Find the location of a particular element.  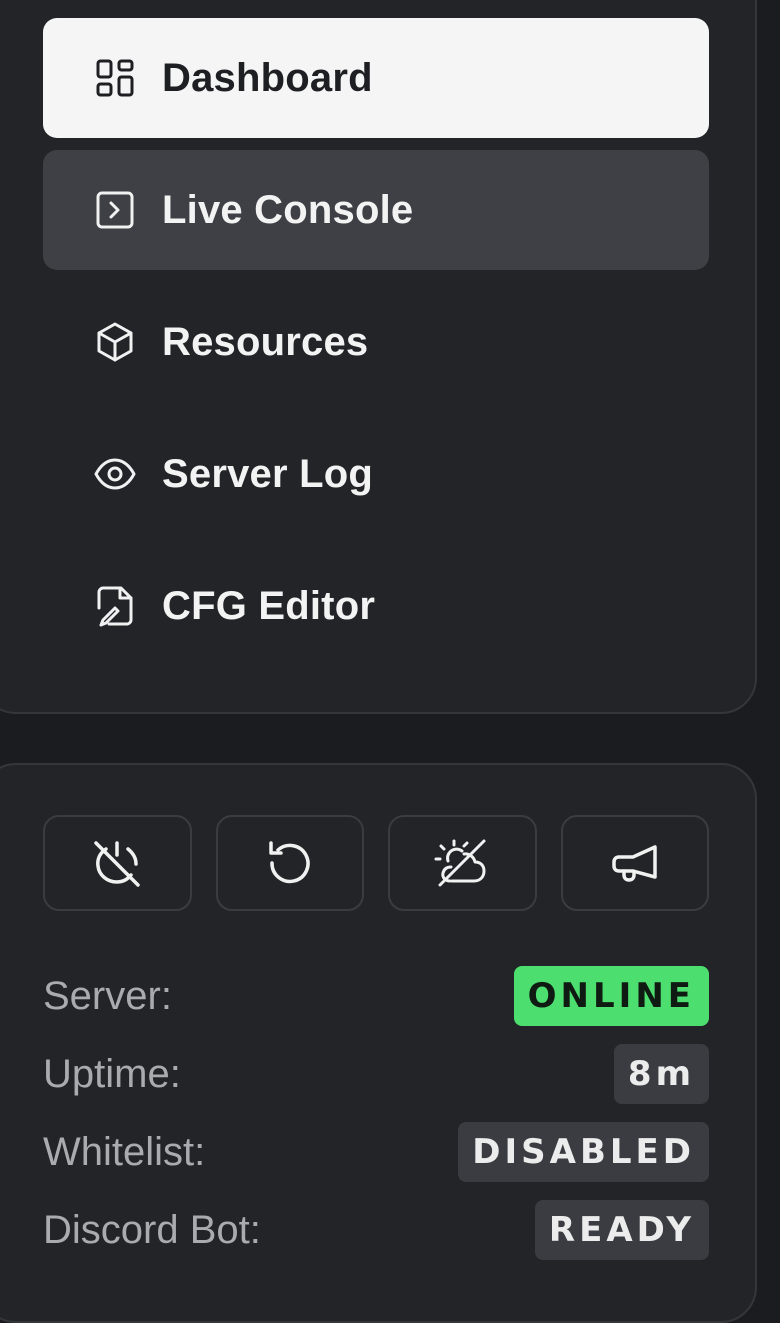

cube-icon is located at coordinates (115, 342).